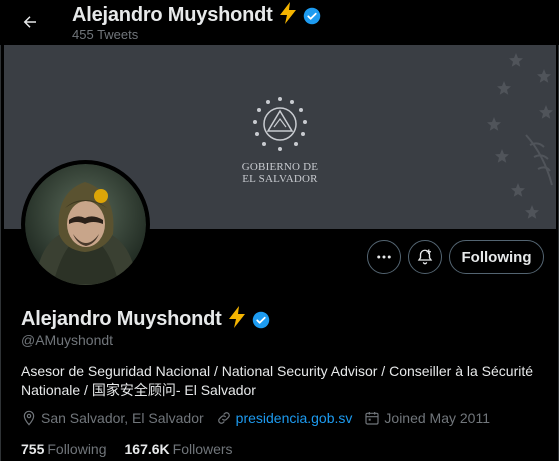 Image resolution: width=559 pixels, height=461 pixels. I want to click on more-options-button, so click(384, 257).